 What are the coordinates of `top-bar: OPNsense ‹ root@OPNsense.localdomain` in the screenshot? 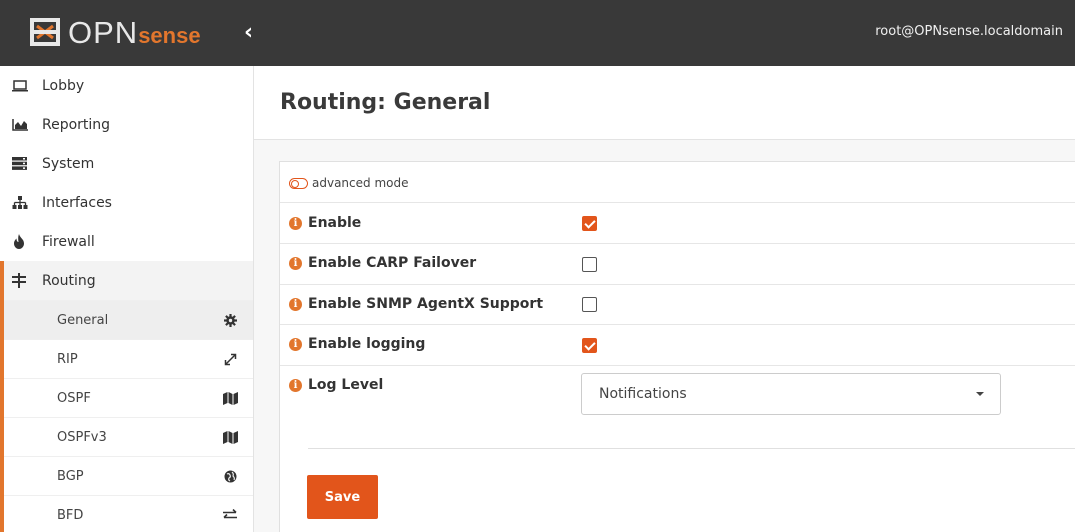 It's located at (537, 33).